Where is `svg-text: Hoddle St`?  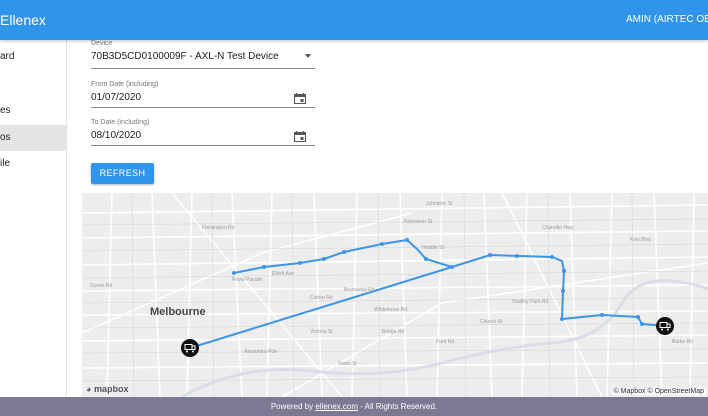 svg-text: Hoddle St is located at coordinates (433, 248).